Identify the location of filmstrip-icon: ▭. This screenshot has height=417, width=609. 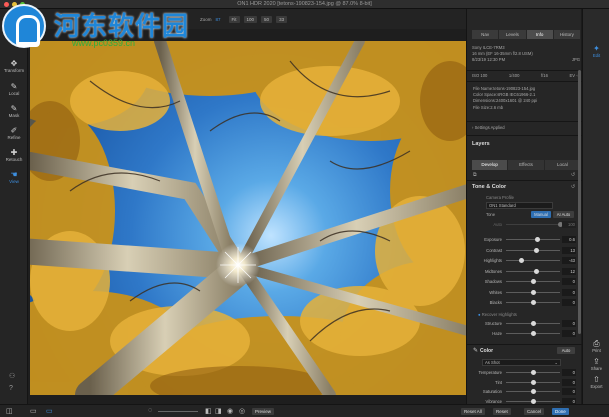
(33, 411).